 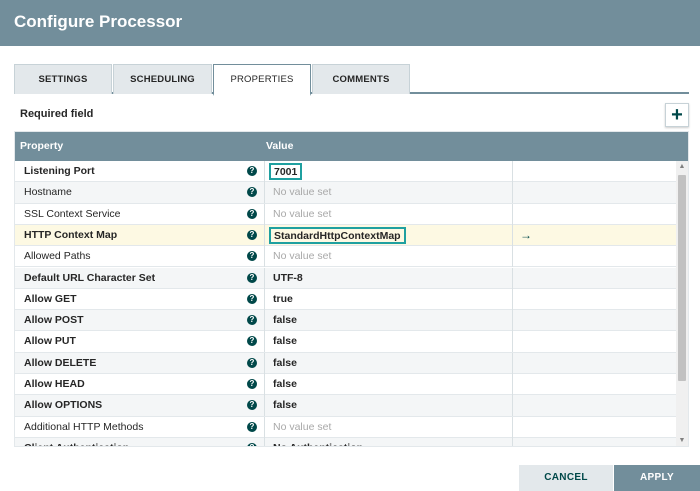 What do you see at coordinates (50, 298) in the screenshot?
I see `property-name: Allow GET` at bounding box center [50, 298].